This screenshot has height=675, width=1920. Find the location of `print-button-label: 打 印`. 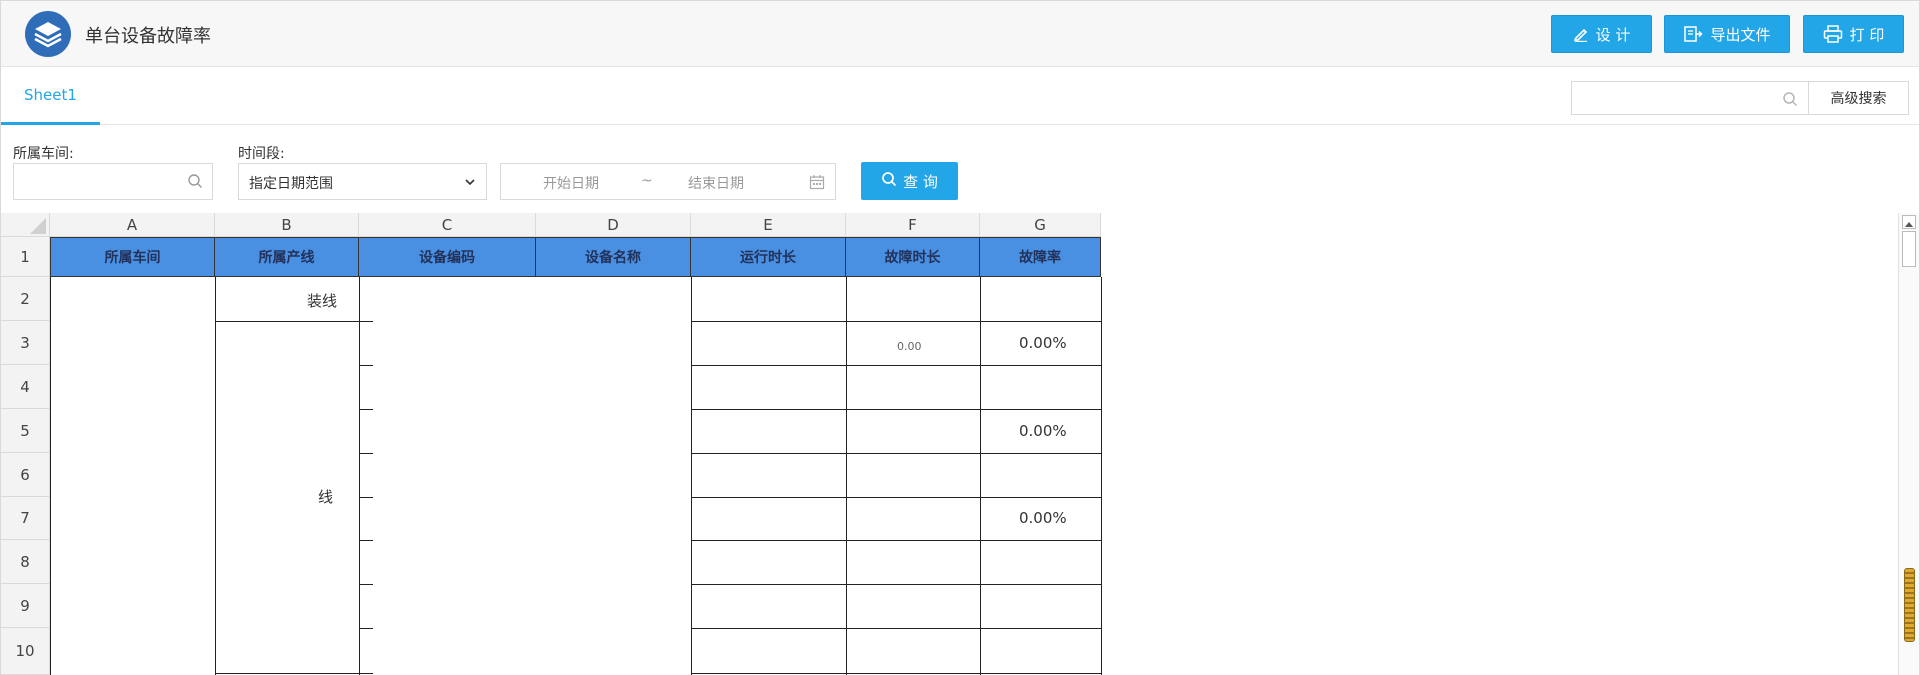

print-button-label: 打 印 is located at coordinates (1867, 34).